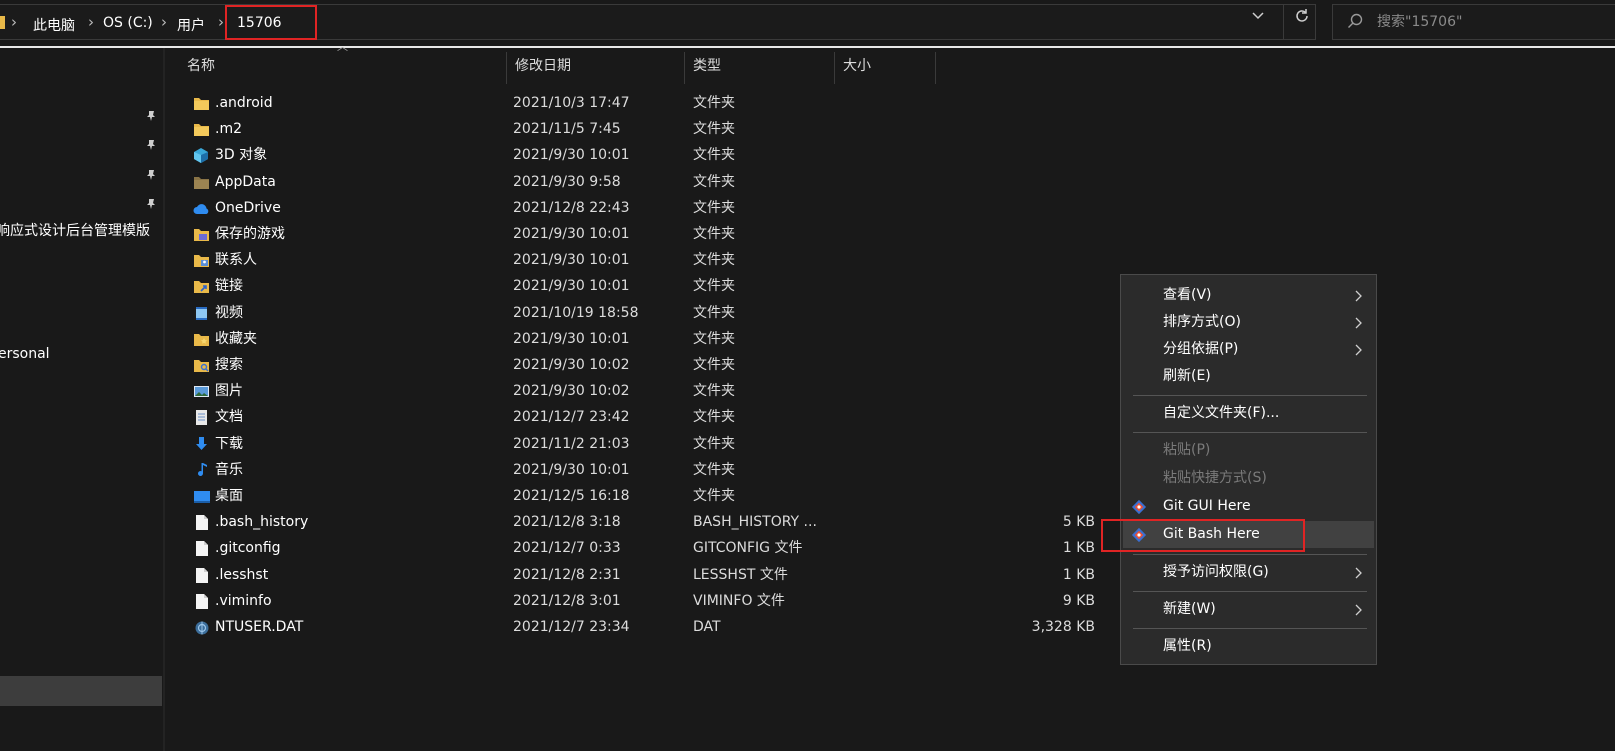  What do you see at coordinates (884, 66) in the screenshot?
I see `column-header-size: 大小` at bounding box center [884, 66].